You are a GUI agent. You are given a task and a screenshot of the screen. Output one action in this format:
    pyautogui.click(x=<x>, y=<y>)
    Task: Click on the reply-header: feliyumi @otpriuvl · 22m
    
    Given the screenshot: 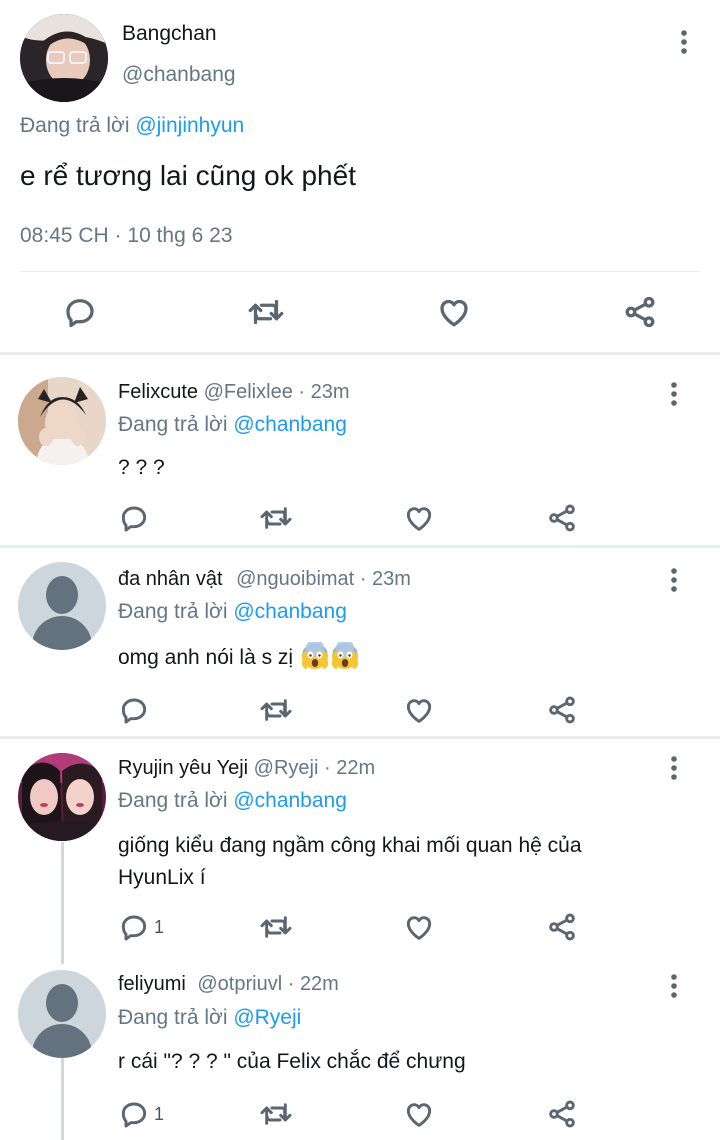 What is the action you would take?
    pyautogui.click(x=228, y=984)
    